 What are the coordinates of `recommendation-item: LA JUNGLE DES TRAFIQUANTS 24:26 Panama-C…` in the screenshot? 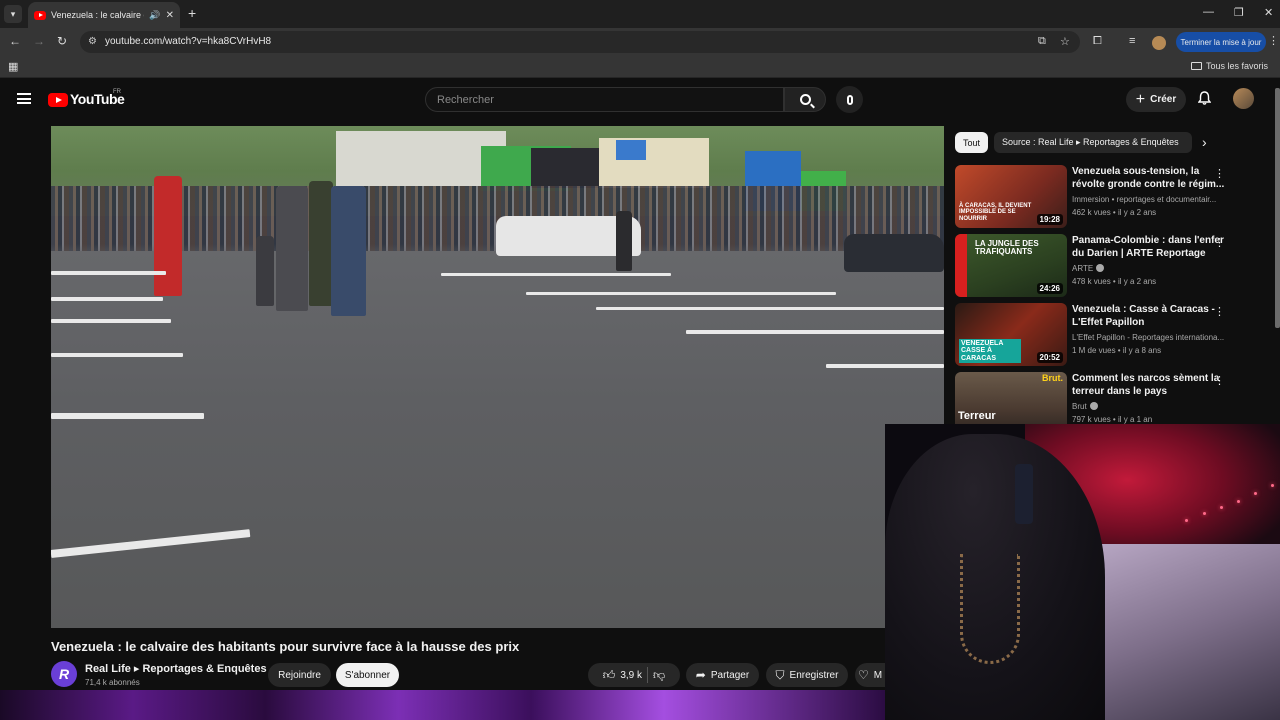 It's located at (1112, 266).